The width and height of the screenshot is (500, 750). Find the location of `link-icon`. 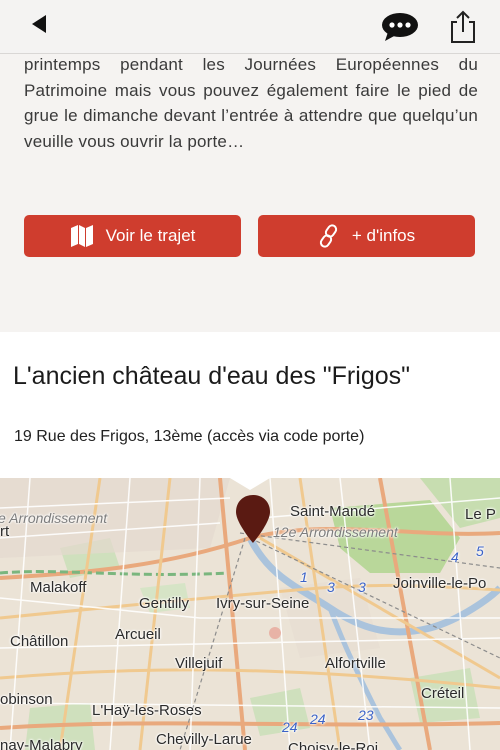

link-icon is located at coordinates (329, 236).